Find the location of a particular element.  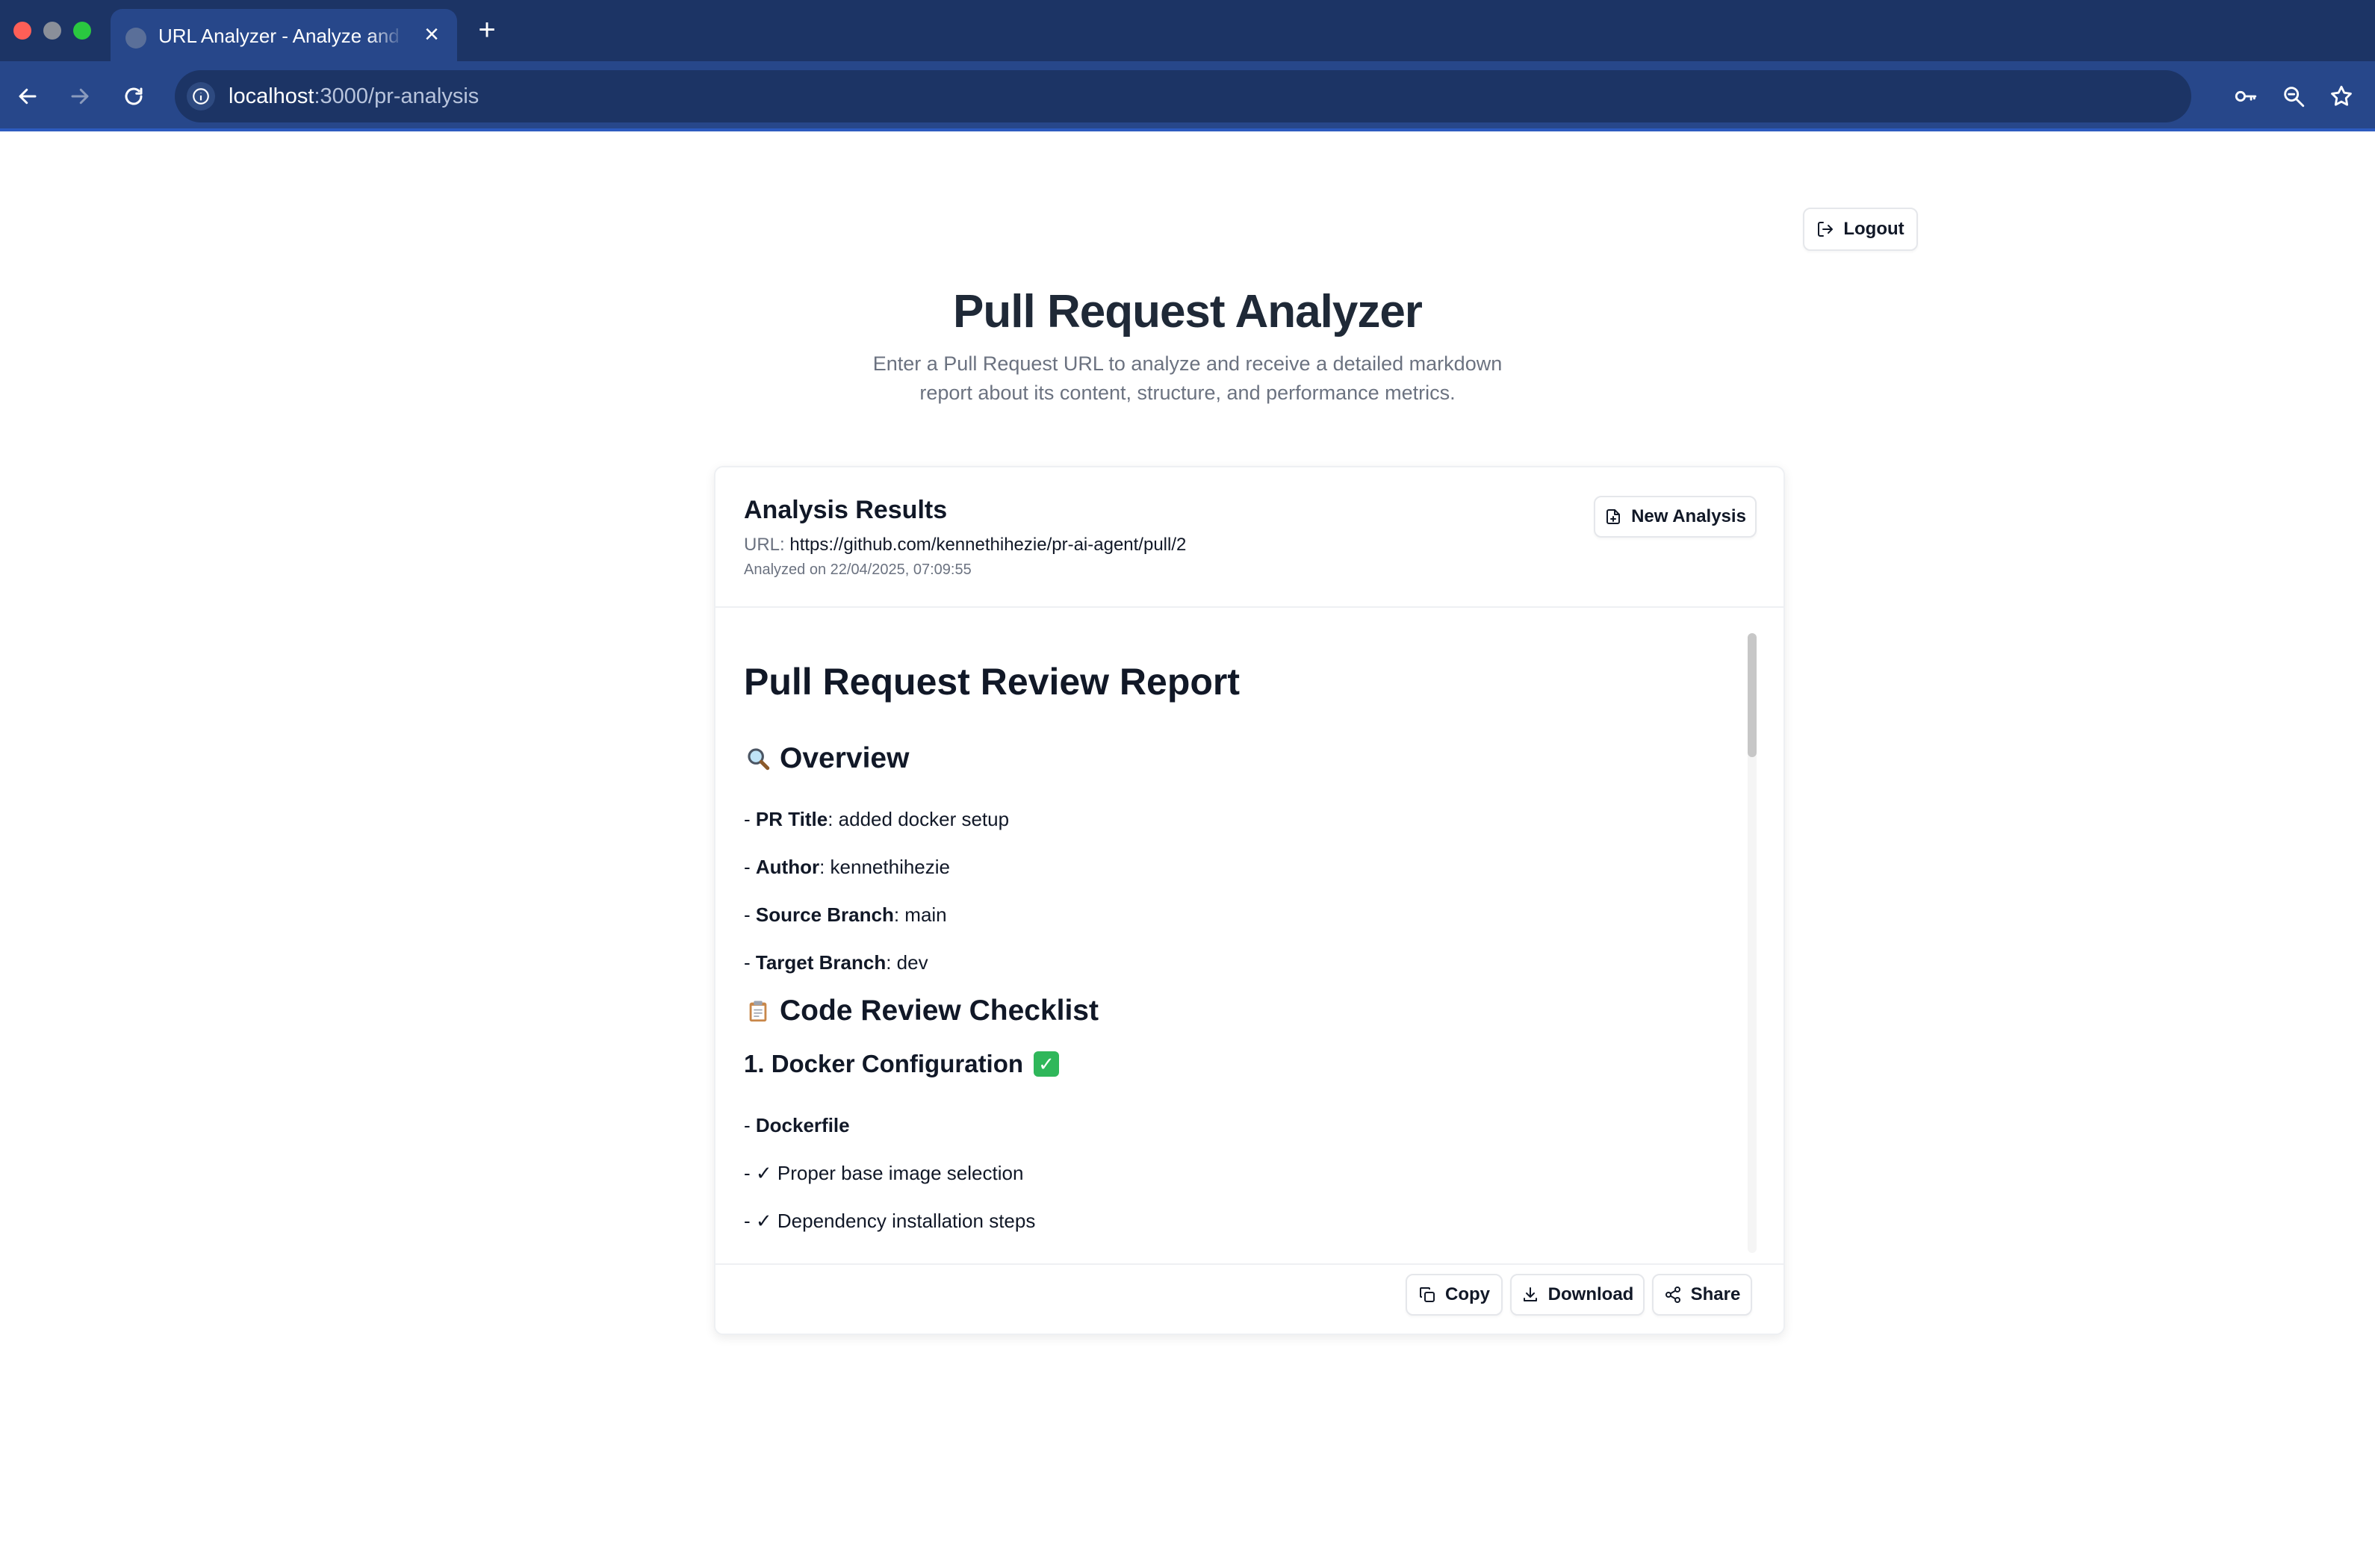

new-analysis-button: New Analysis is located at coordinates (1676, 517).